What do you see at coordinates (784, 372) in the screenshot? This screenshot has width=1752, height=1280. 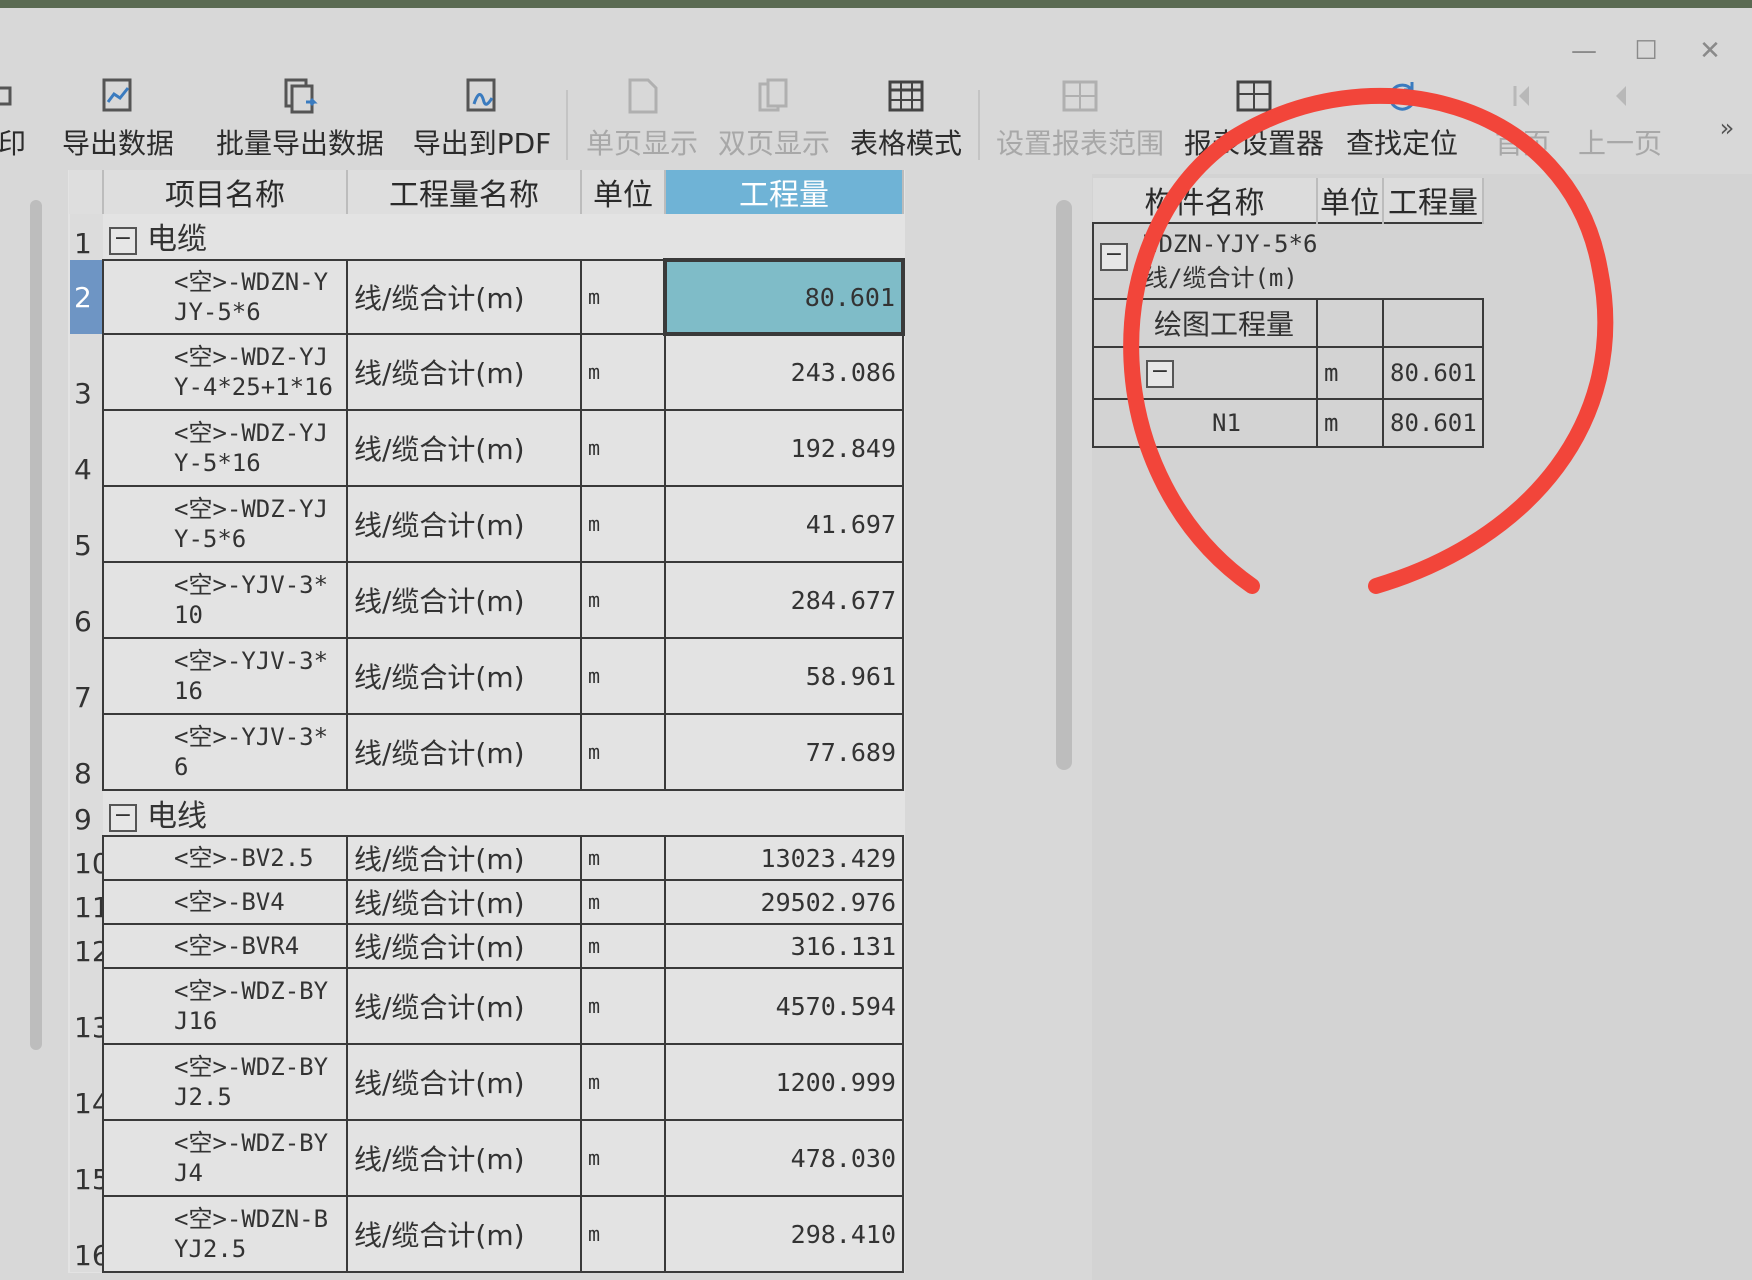 I see `quantity-cell: 243.086` at bounding box center [784, 372].